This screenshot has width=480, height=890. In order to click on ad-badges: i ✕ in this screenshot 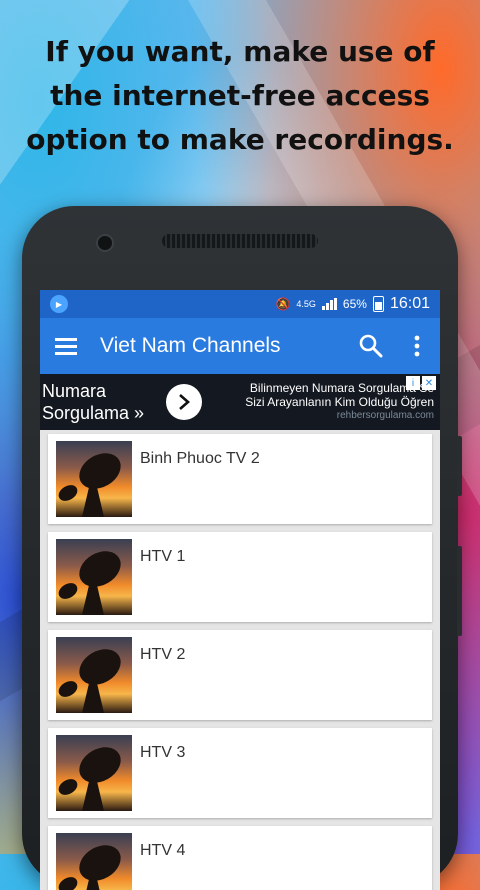, I will do `click(421, 383)`.